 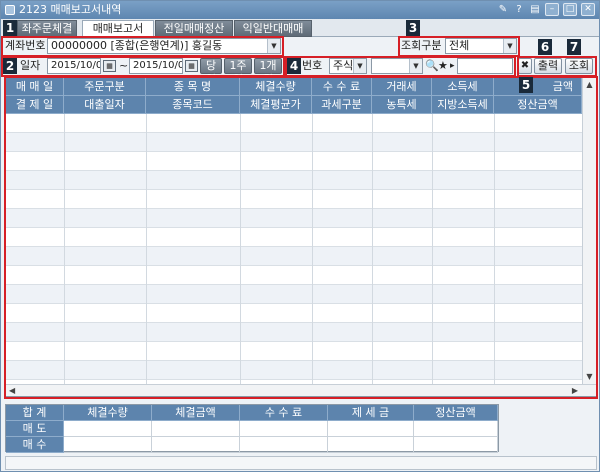 What do you see at coordinates (503, 9) in the screenshot?
I see `pin-icon: ✎` at bounding box center [503, 9].